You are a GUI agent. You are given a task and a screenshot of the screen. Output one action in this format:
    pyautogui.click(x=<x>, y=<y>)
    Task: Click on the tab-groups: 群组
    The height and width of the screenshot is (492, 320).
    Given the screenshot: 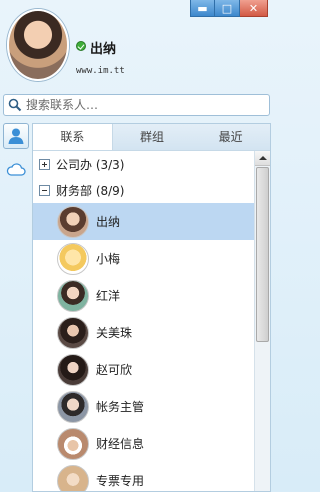 What is the action you would take?
    pyautogui.click(x=152, y=137)
    